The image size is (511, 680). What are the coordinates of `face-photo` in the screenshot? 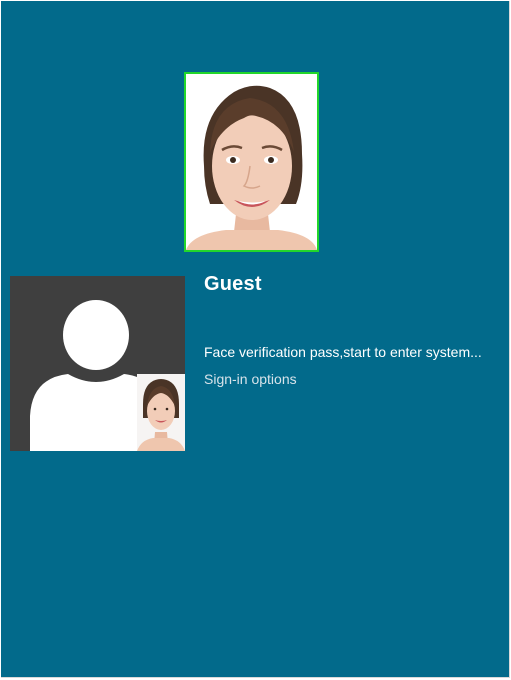 It's located at (251, 162).